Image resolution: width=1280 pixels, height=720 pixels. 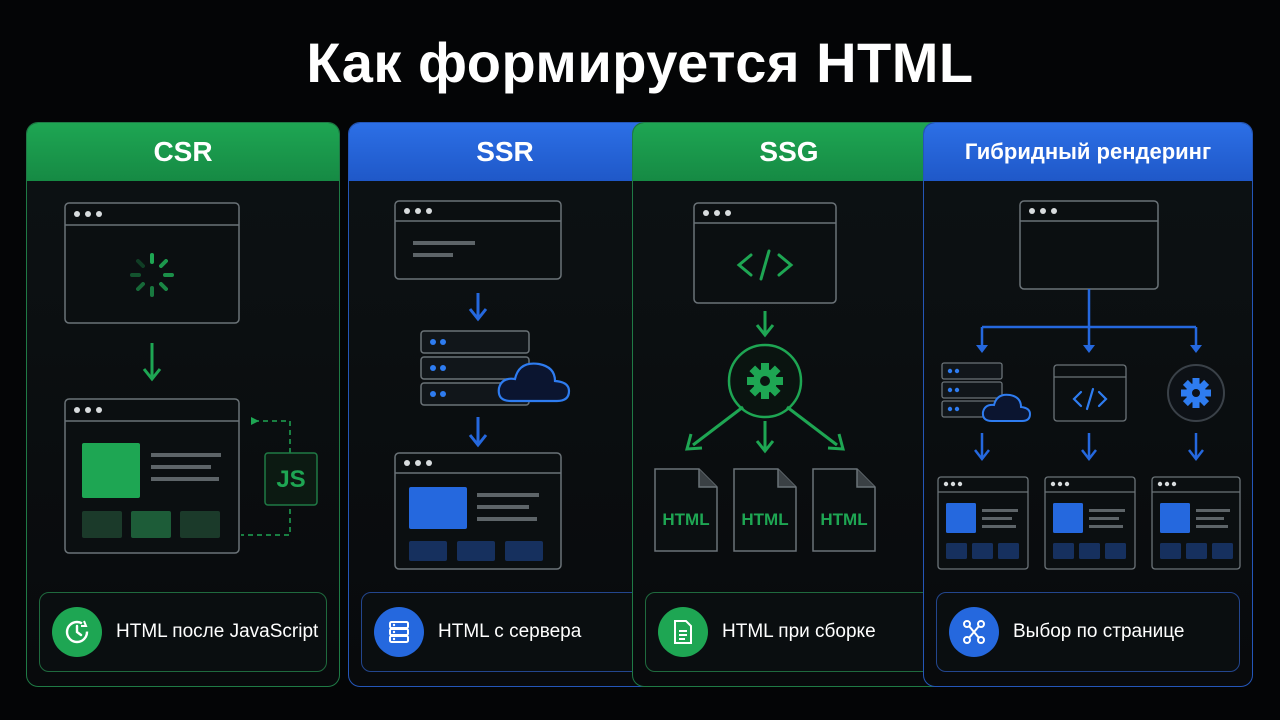 I want to click on clock-refresh-icon, so click(x=77, y=632).